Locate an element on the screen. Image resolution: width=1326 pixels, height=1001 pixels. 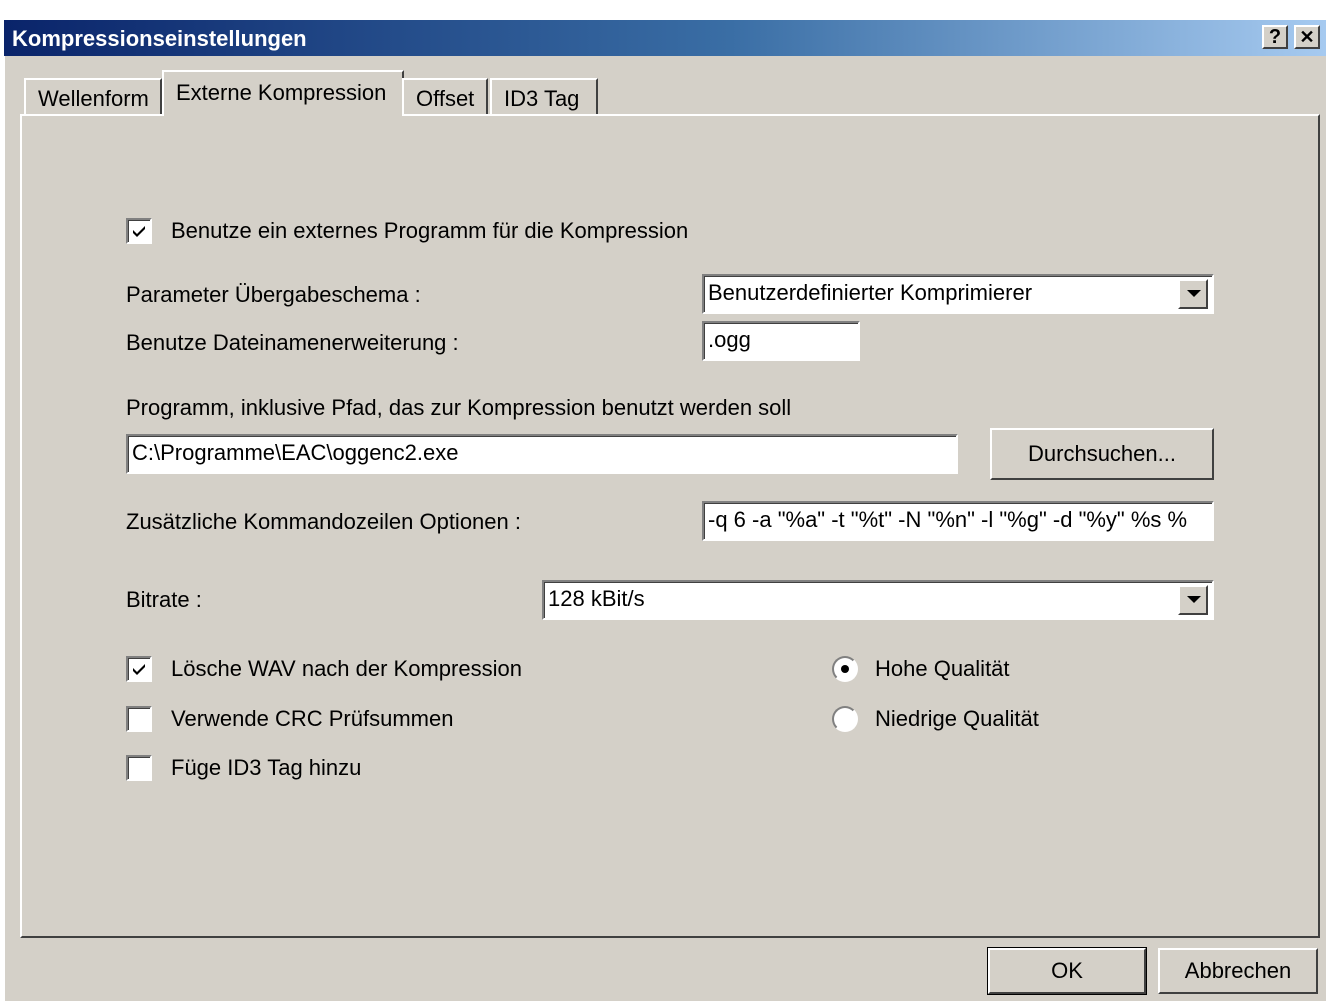
cmd-options-label: Zusätzliche Kommandozeilen Optionen : is located at coordinates (323, 521).